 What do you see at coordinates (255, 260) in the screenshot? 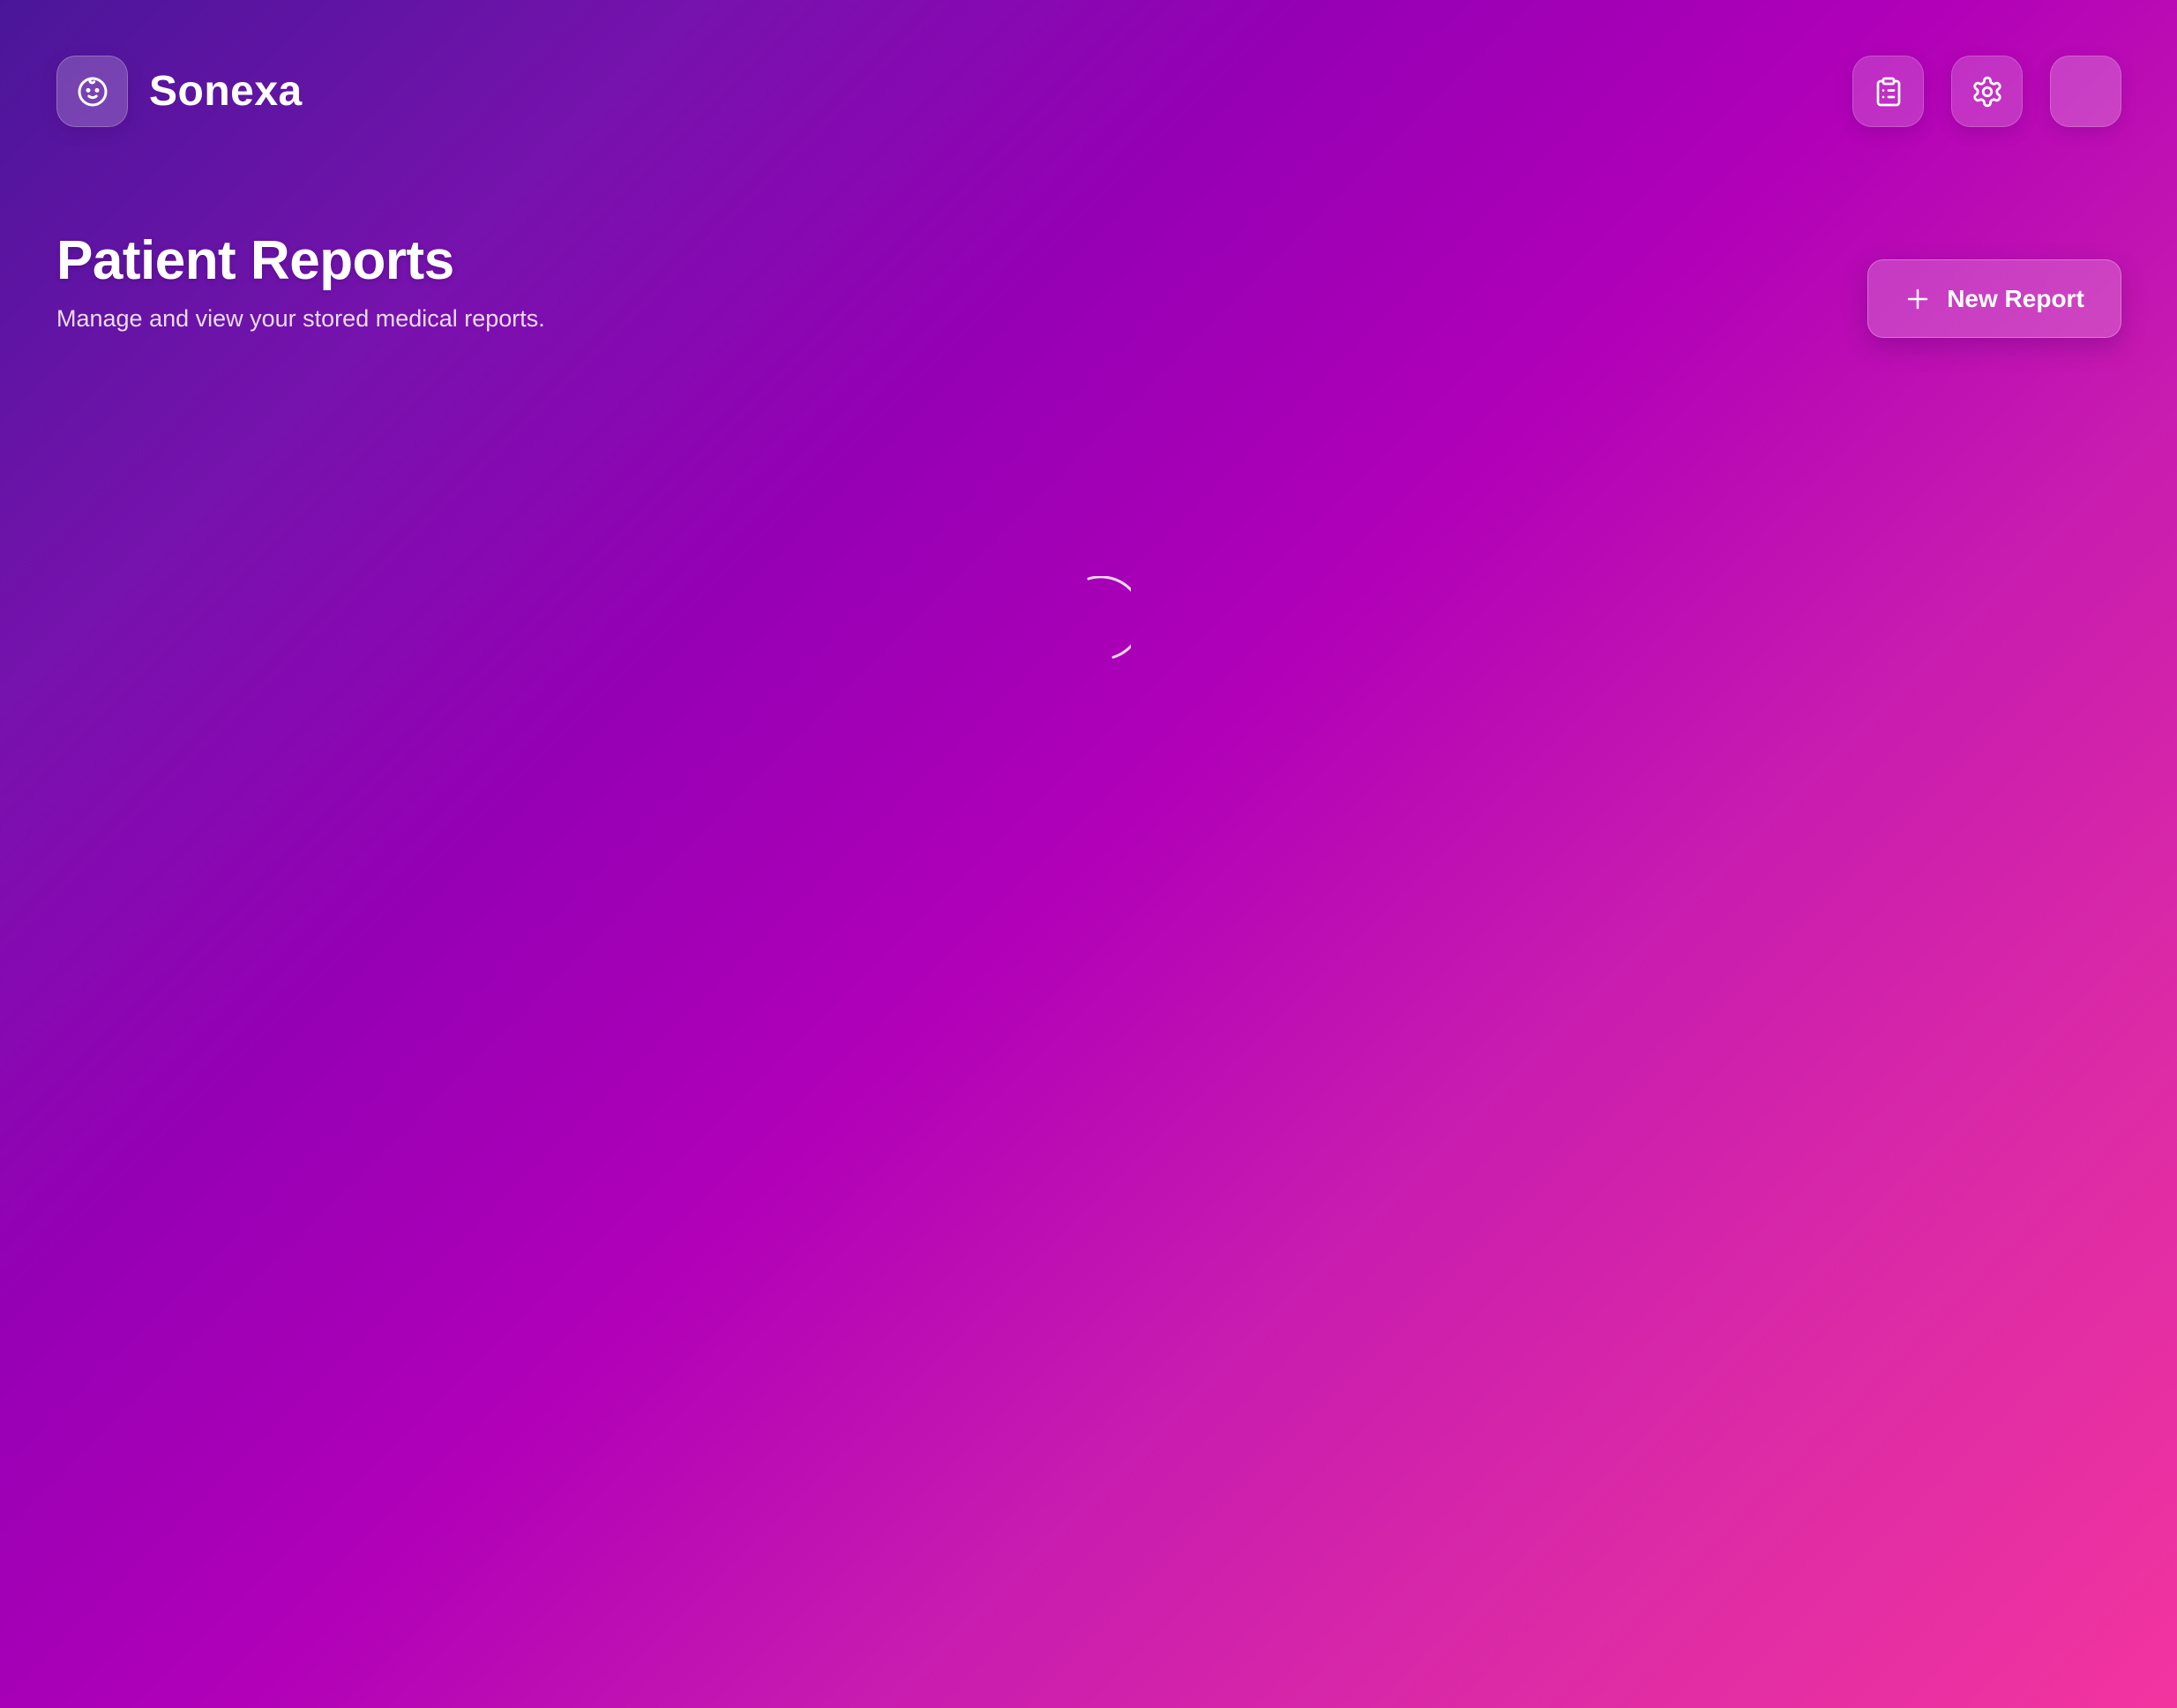
I see `page-title: Patient Reports` at bounding box center [255, 260].